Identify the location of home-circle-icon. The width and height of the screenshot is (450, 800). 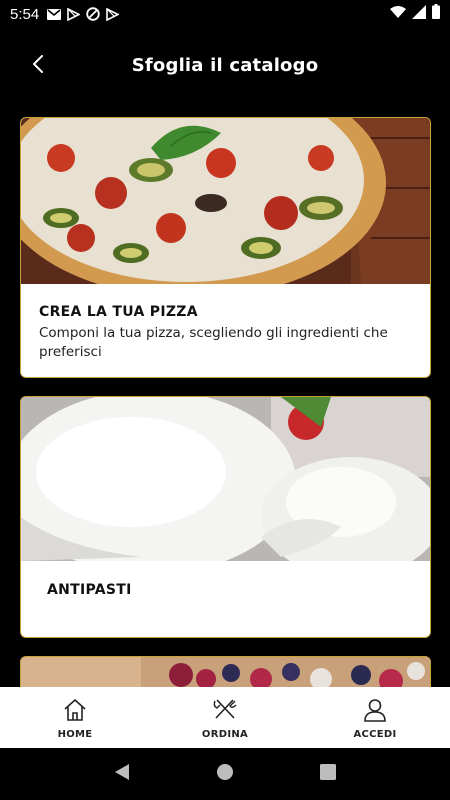
(225, 774).